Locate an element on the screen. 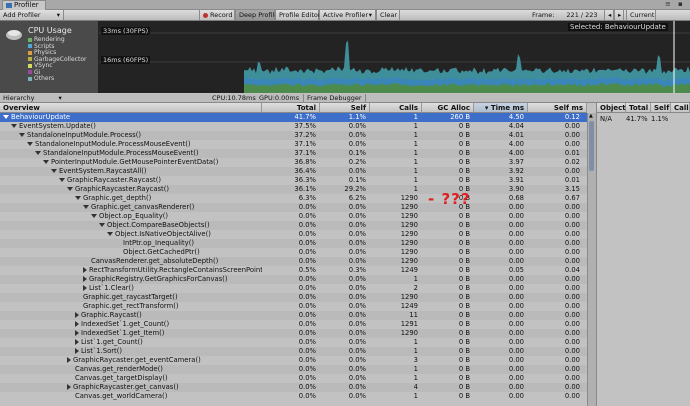 The height and width of the screenshot is (406, 690). row-name: StandaloneInputModule.Process() is located at coordinates (84, 135).